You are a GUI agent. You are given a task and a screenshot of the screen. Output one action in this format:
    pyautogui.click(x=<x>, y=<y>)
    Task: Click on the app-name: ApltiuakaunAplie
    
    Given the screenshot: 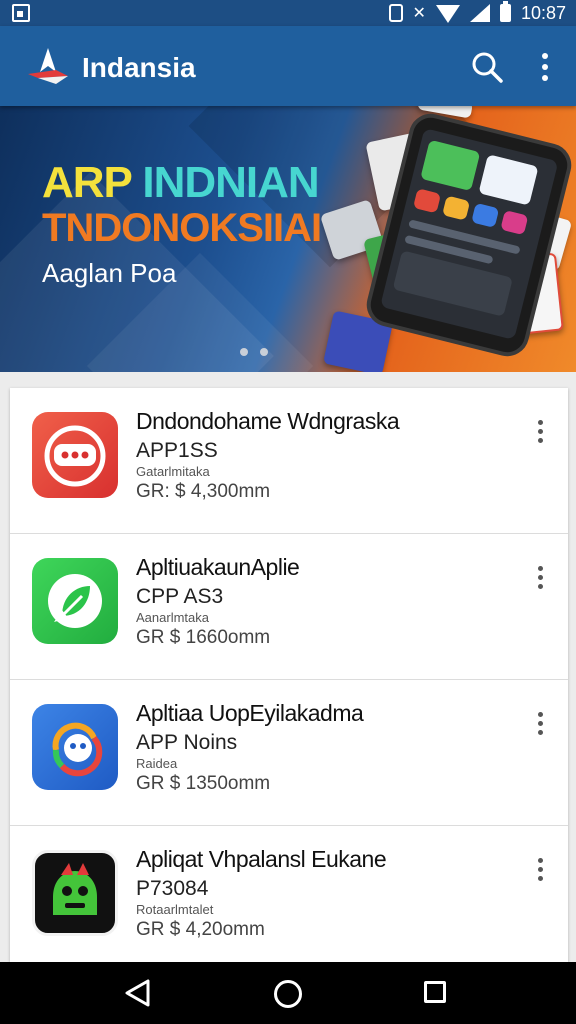 What is the action you would take?
    pyautogui.click(x=218, y=567)
    